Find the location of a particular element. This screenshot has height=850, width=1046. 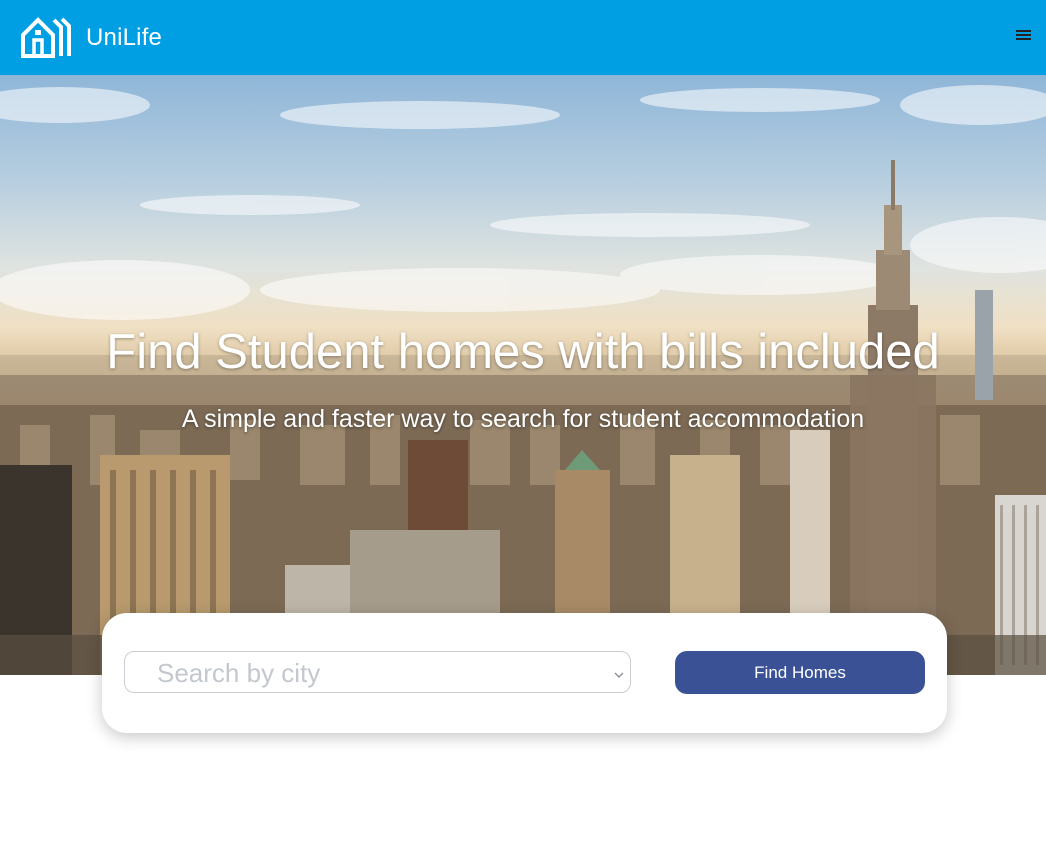

search-card: Search by city Find Homes is located at coordinates (524, 673).